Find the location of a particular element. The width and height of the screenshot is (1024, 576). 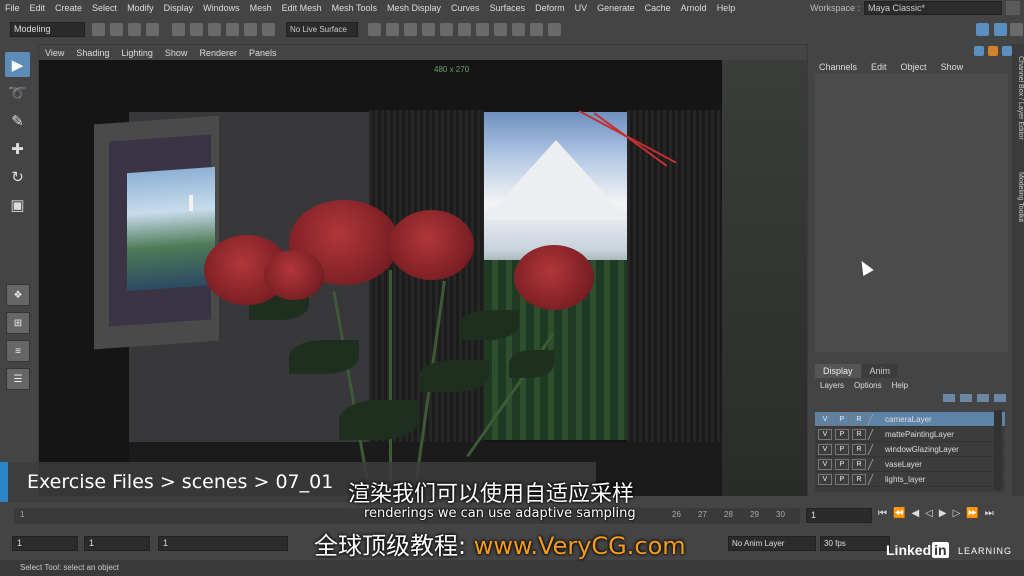

viewport-menu-renderer: Renderer is located at coordinates (218, 53).